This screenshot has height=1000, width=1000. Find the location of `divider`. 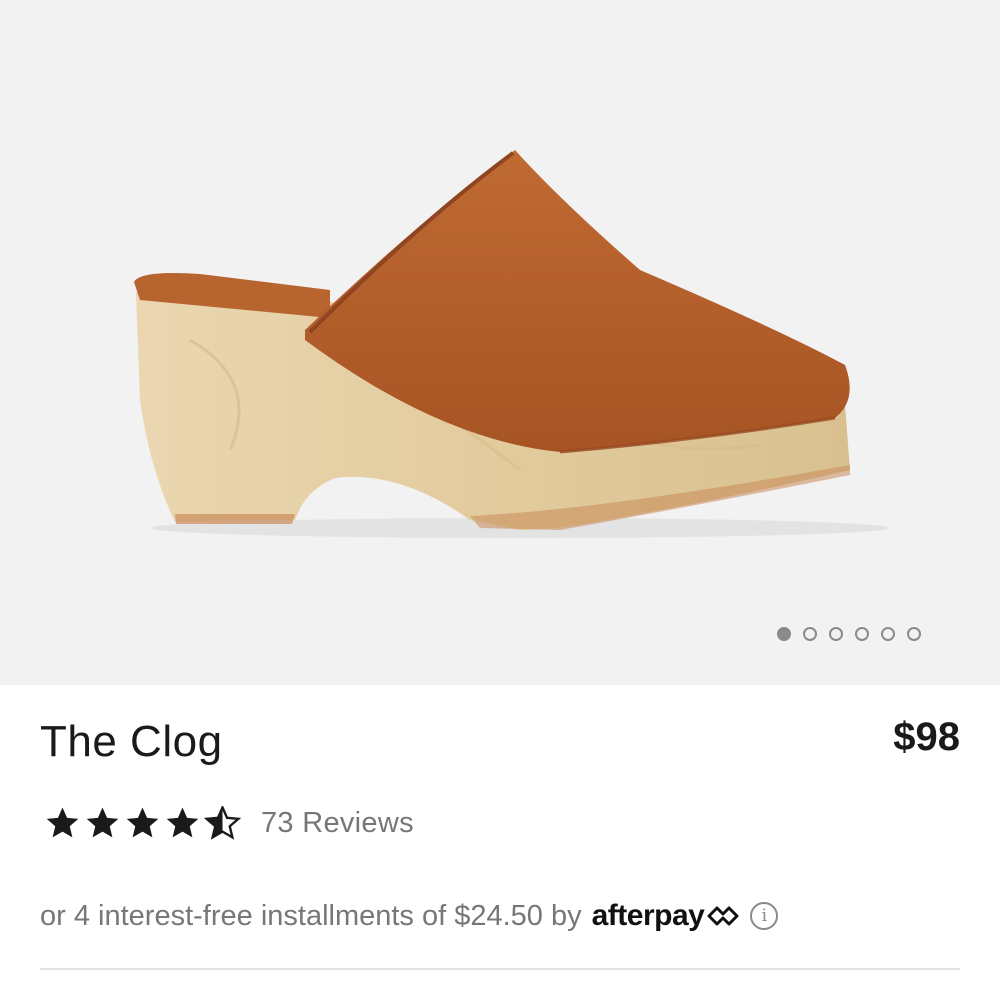

divider is located at coordinates (500, 969).